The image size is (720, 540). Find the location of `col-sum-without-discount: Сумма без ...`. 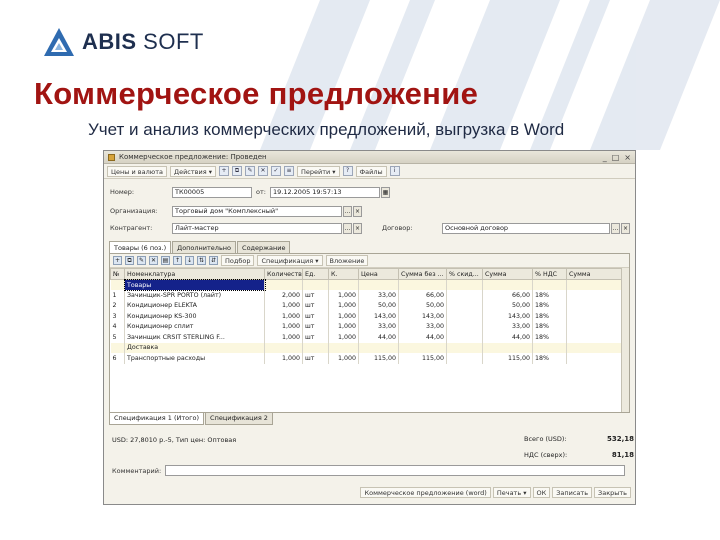

col-sum-without-discount: Сумма без ... is located at coordinates (422, 274).